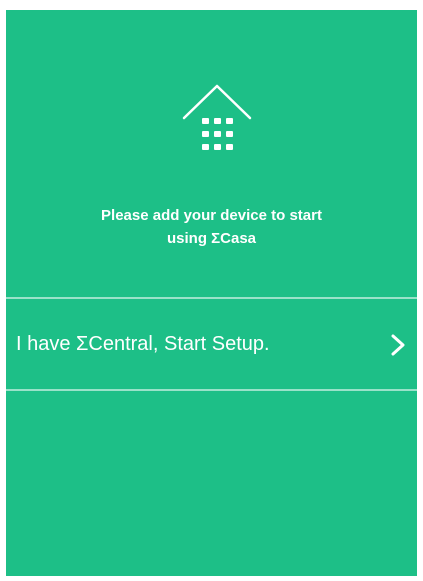 The image size is (423, 581). What do you see at coordinates (143, 344) in the screenshot?
I see `start-setup-label: I have ΣCentral, Start Setup.` at bounding box center [143, 344].